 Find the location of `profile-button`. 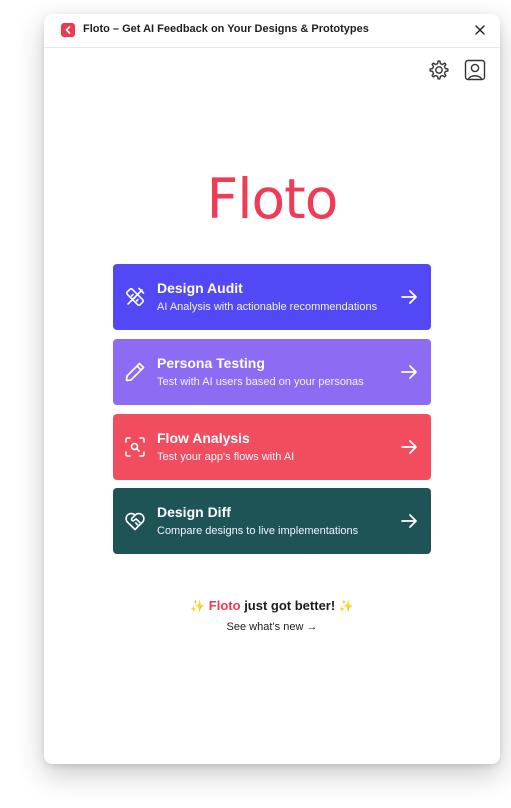

profile-button is located at coordinates (475, 70).